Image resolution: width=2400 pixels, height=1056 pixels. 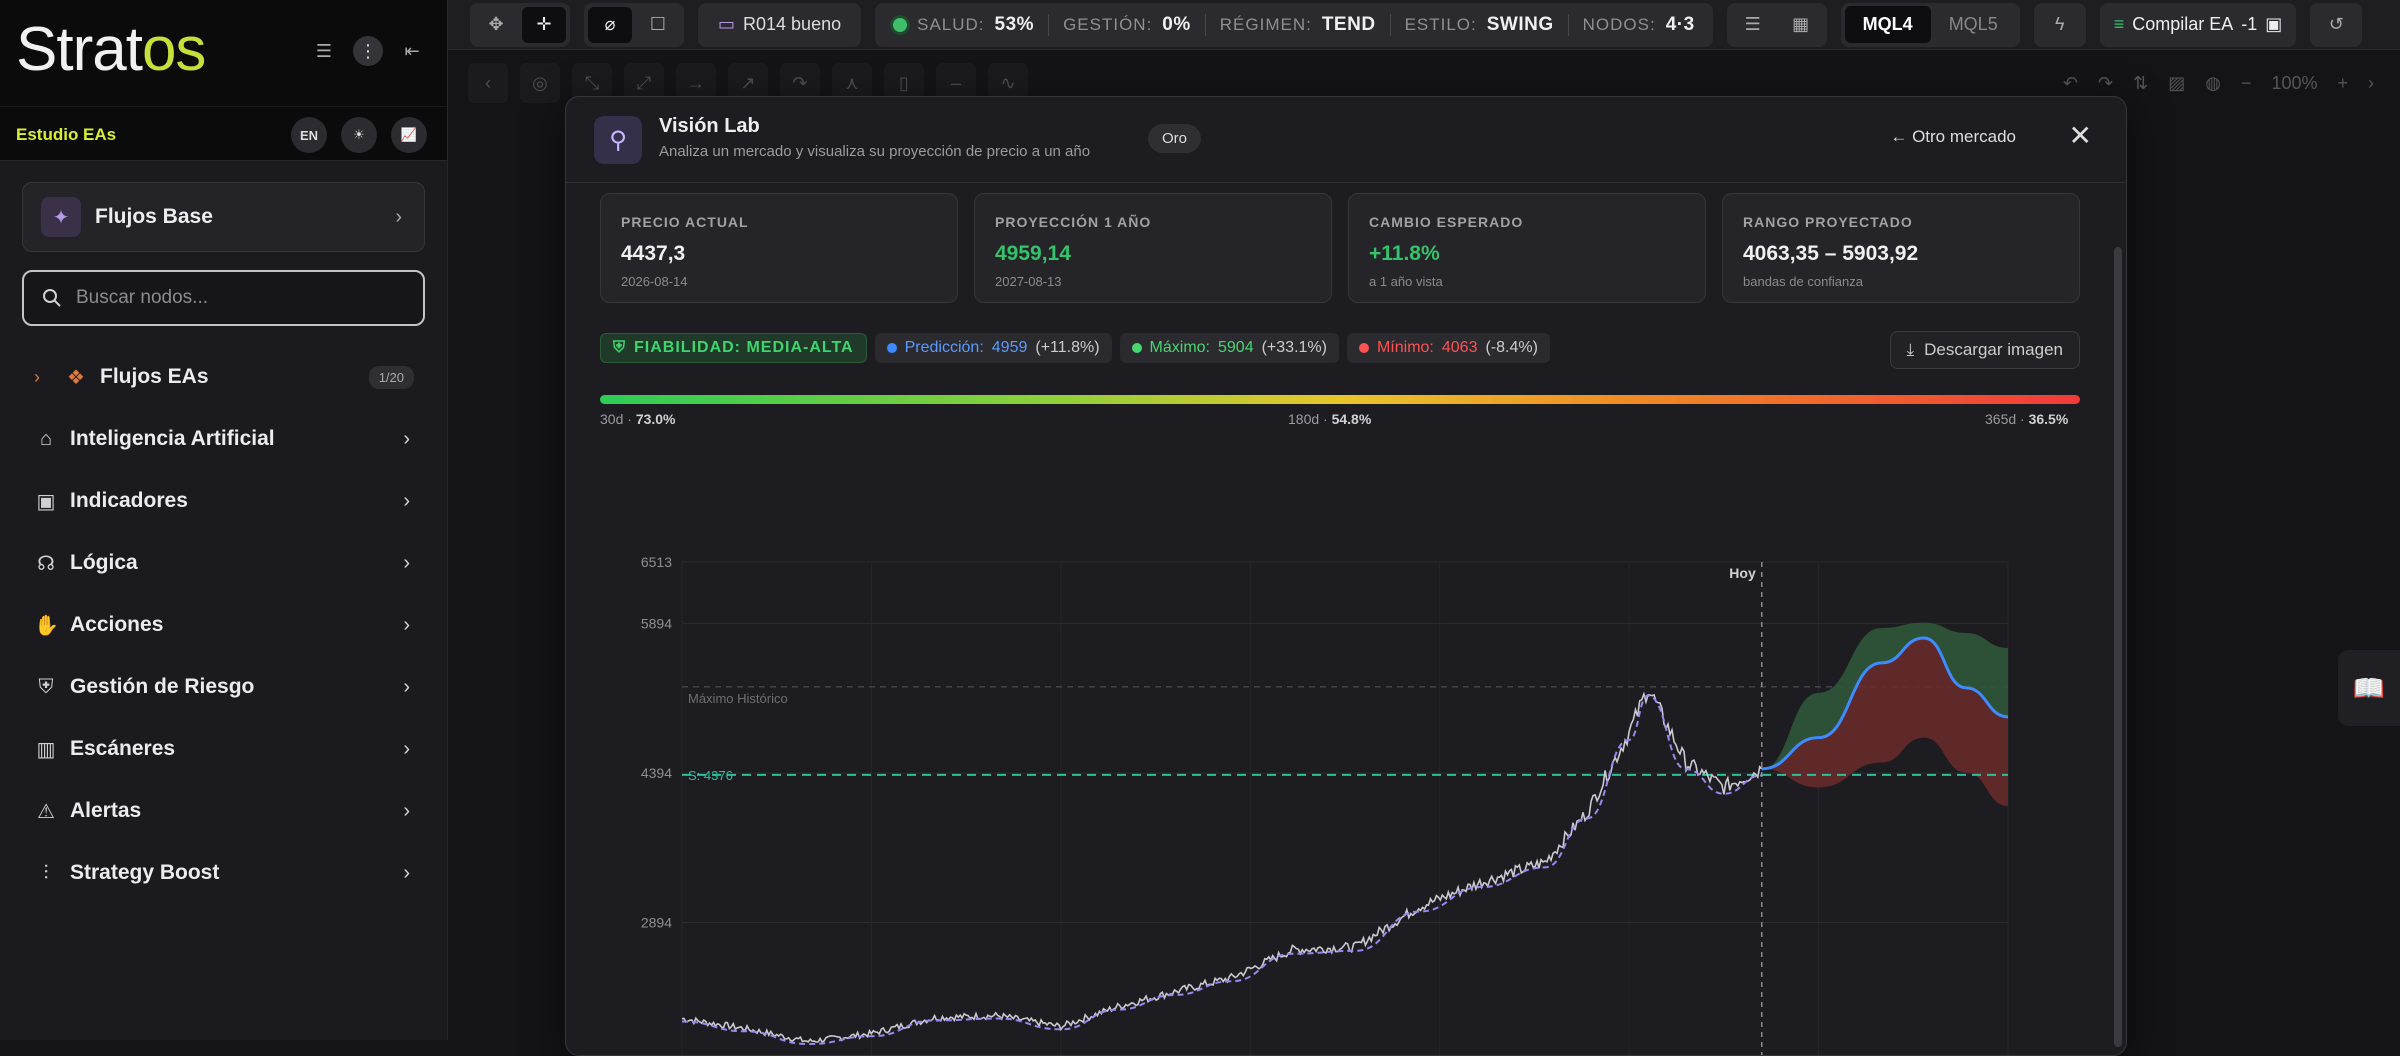 I want to click on language-button: EN, so click(x=309, y=135).